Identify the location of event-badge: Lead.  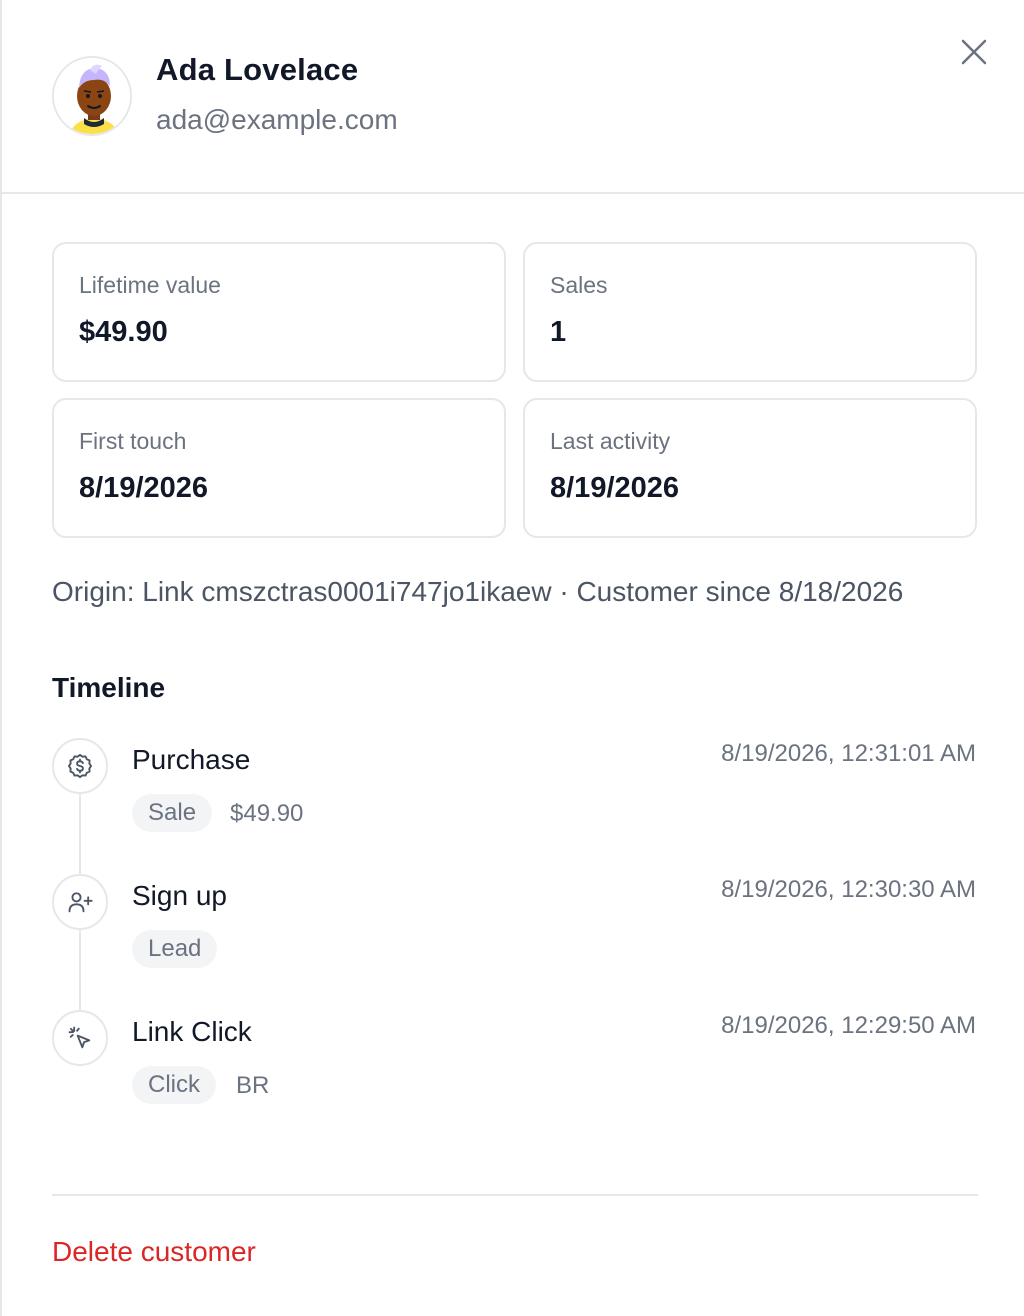
(175, 949).